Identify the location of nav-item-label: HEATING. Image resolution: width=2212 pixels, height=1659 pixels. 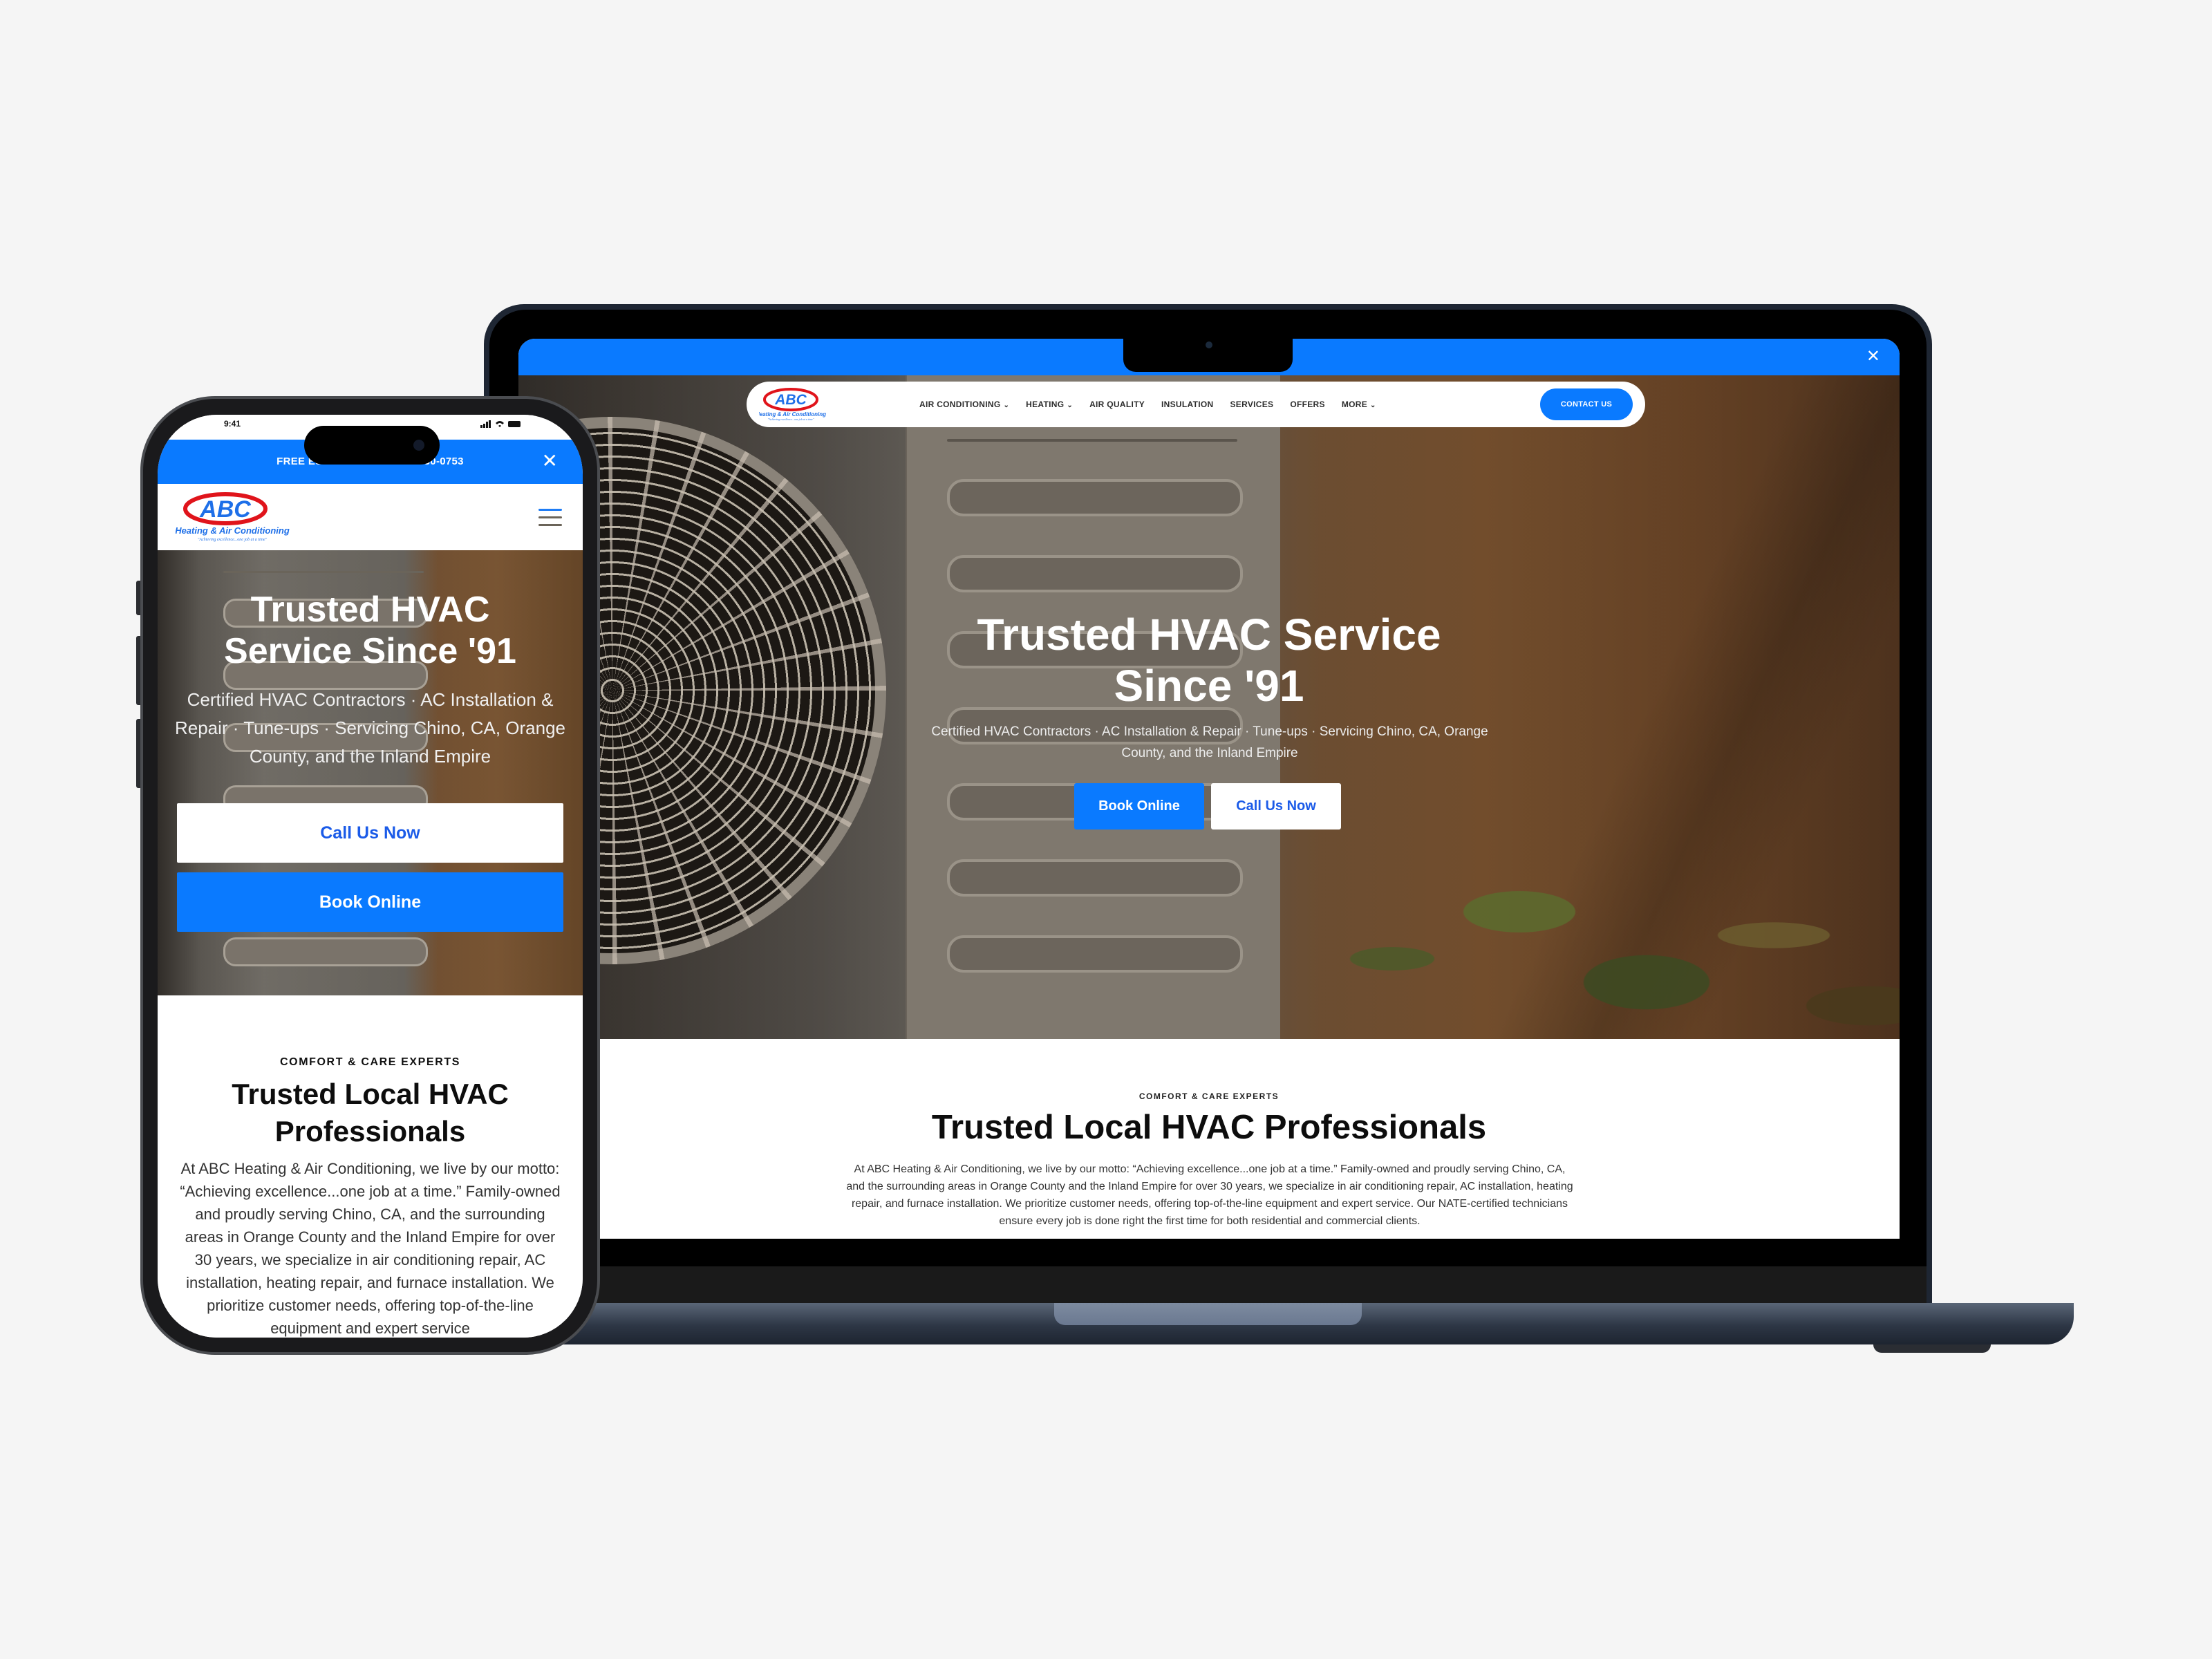
(1045, 405).